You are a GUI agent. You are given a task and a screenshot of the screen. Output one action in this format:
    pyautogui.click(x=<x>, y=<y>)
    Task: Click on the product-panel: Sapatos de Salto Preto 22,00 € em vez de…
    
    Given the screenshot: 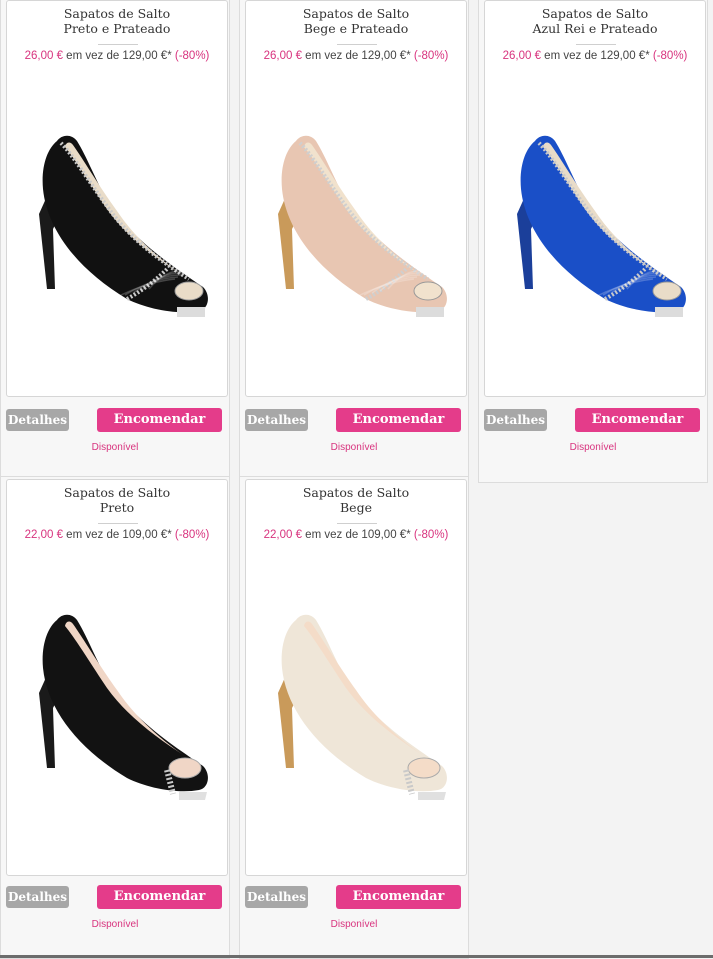 What is the action you would take?
    pyautogui.click(x=117, y=677)
    